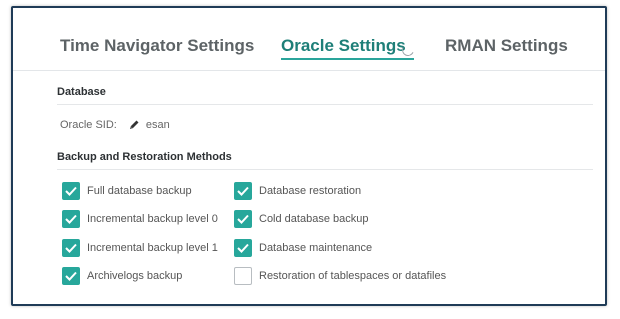 The width and height of the screenshot is (620, 319). Describe the element at coordinates (158, 125) in the screenshot. I see `oracle-sid-value: esan` at that location.